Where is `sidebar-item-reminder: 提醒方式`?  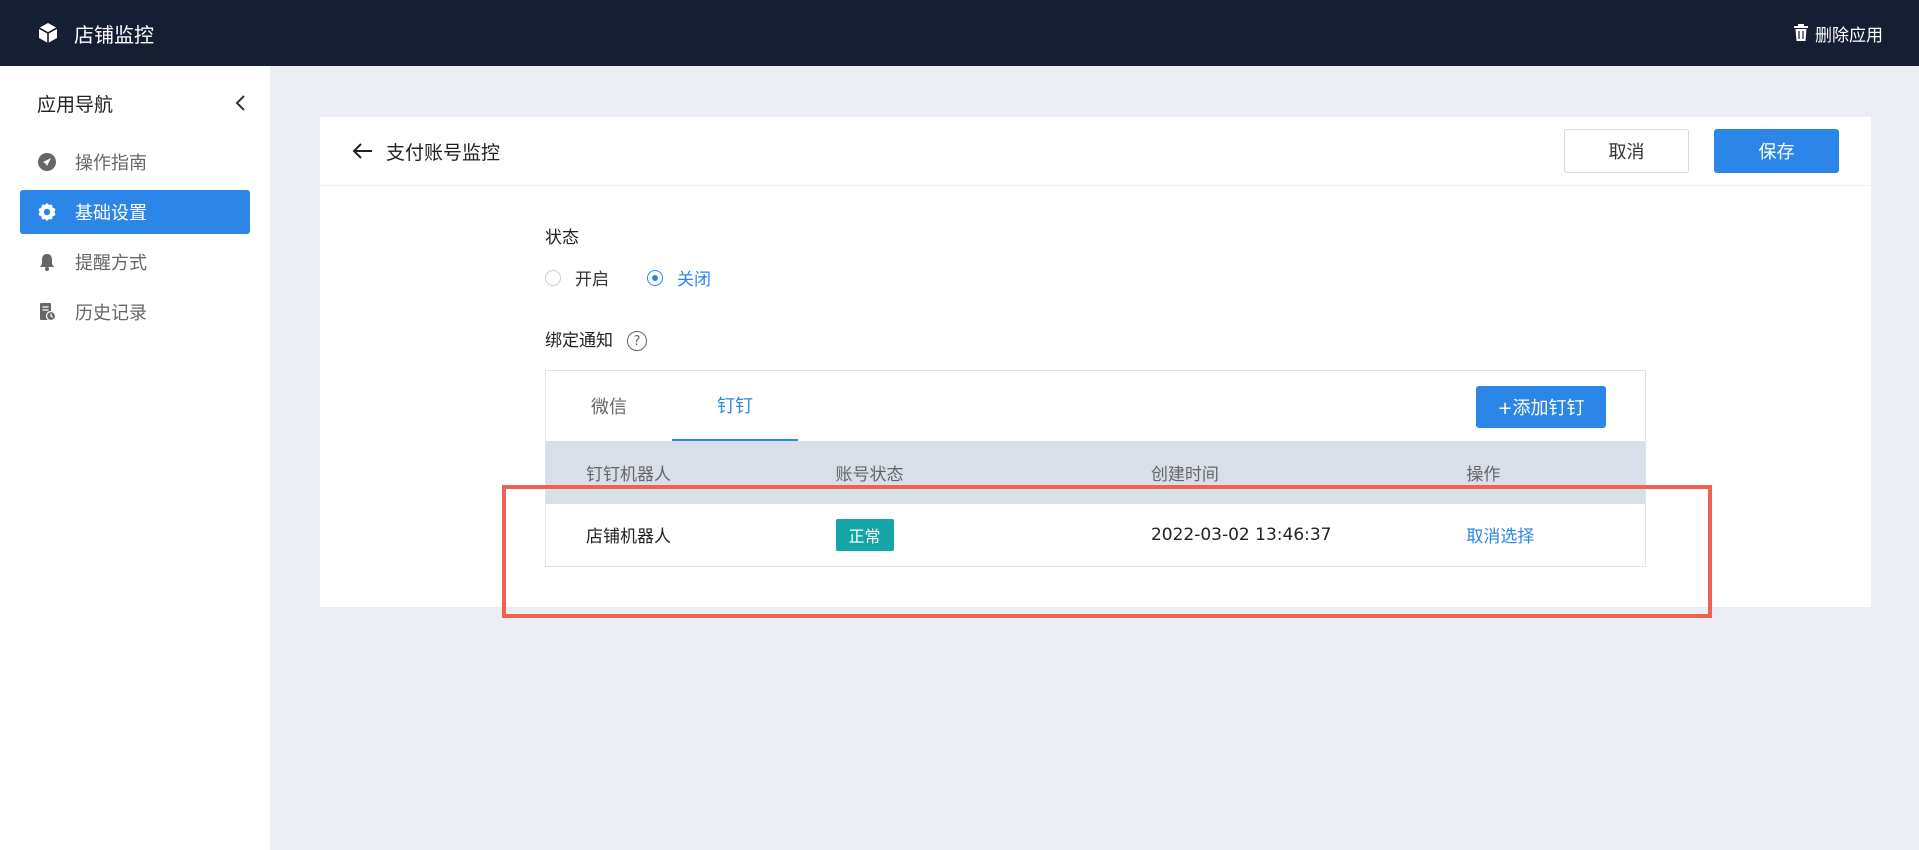 sidebar-item-reminder: 提醒方式 is located at coordinates (135, 262).